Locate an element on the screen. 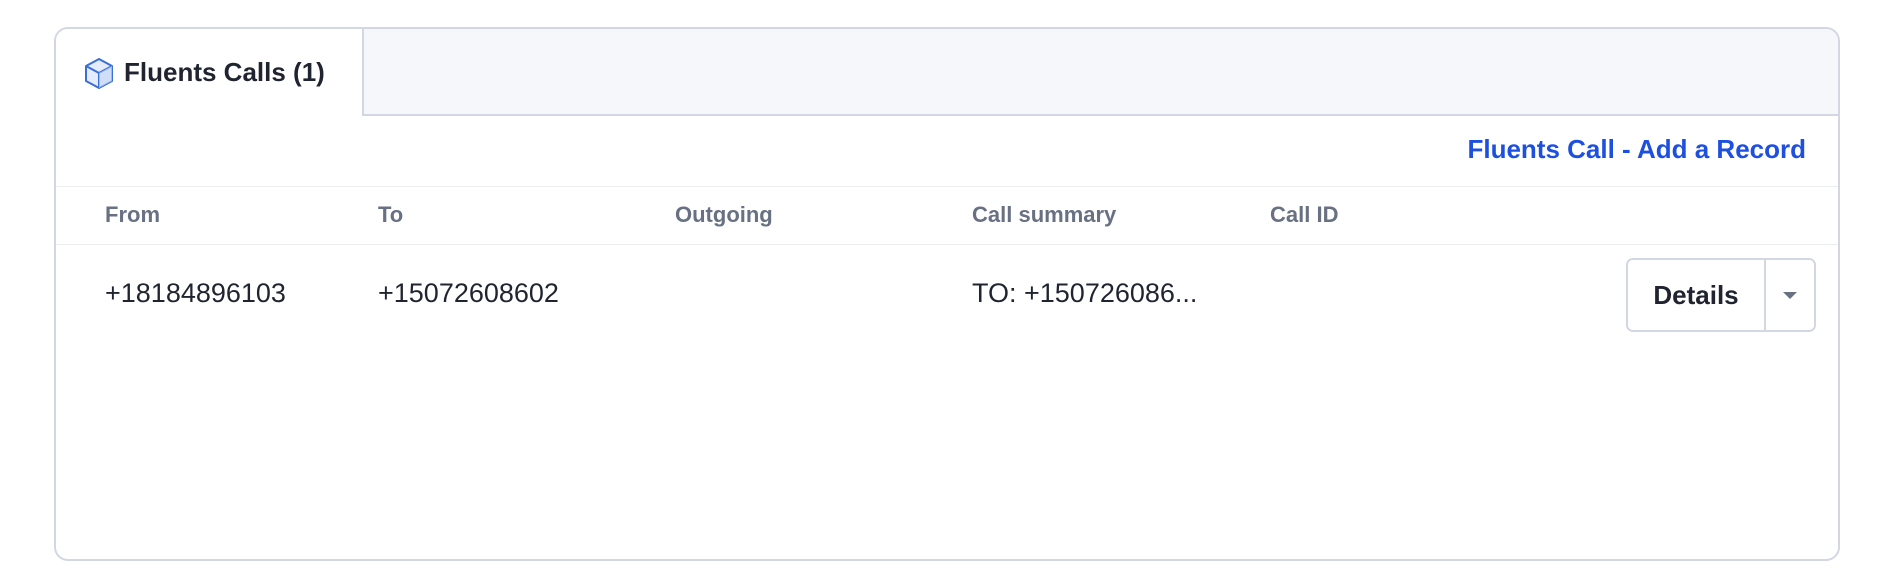 The image size is (1892, 578). row-menu-button is located at coordinates (1790, 295).